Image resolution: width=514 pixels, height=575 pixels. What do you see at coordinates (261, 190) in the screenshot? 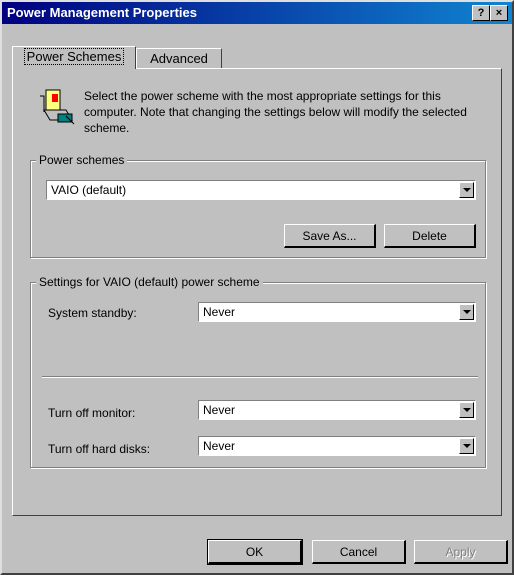
I see `power-scheme-select: VAIO (default)` at bounding box center [261, 190].